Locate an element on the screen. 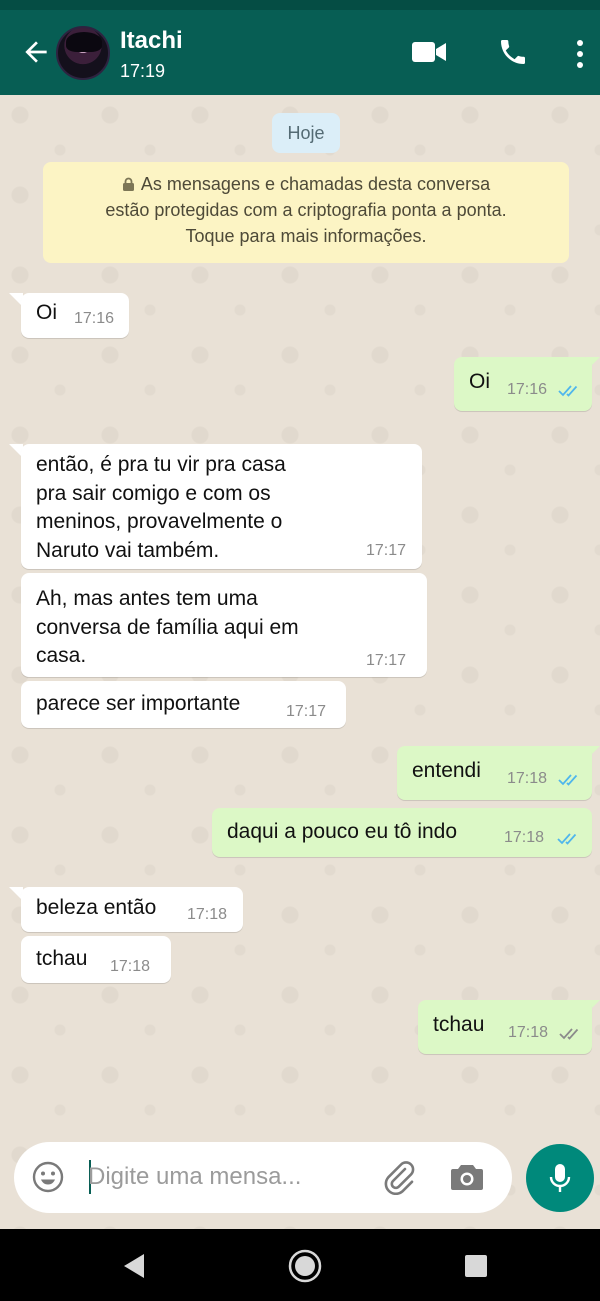  delivered-ticks-icon is located at coordinates (569, 1034).